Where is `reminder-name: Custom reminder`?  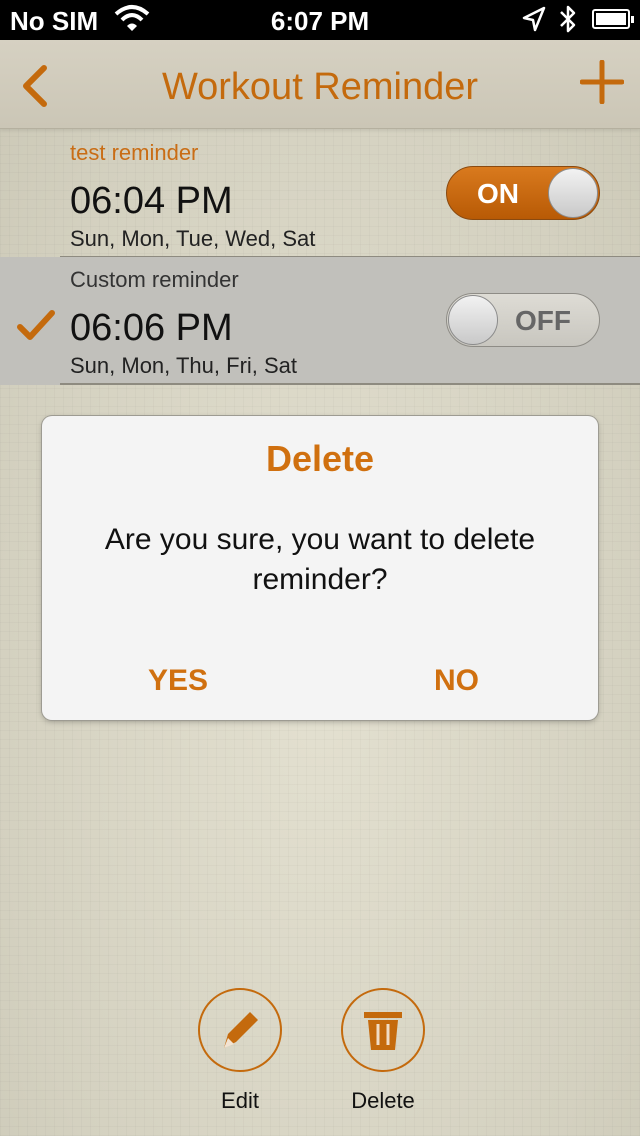
reminder-name: Custom reminder is located at coordinates (154, 279).